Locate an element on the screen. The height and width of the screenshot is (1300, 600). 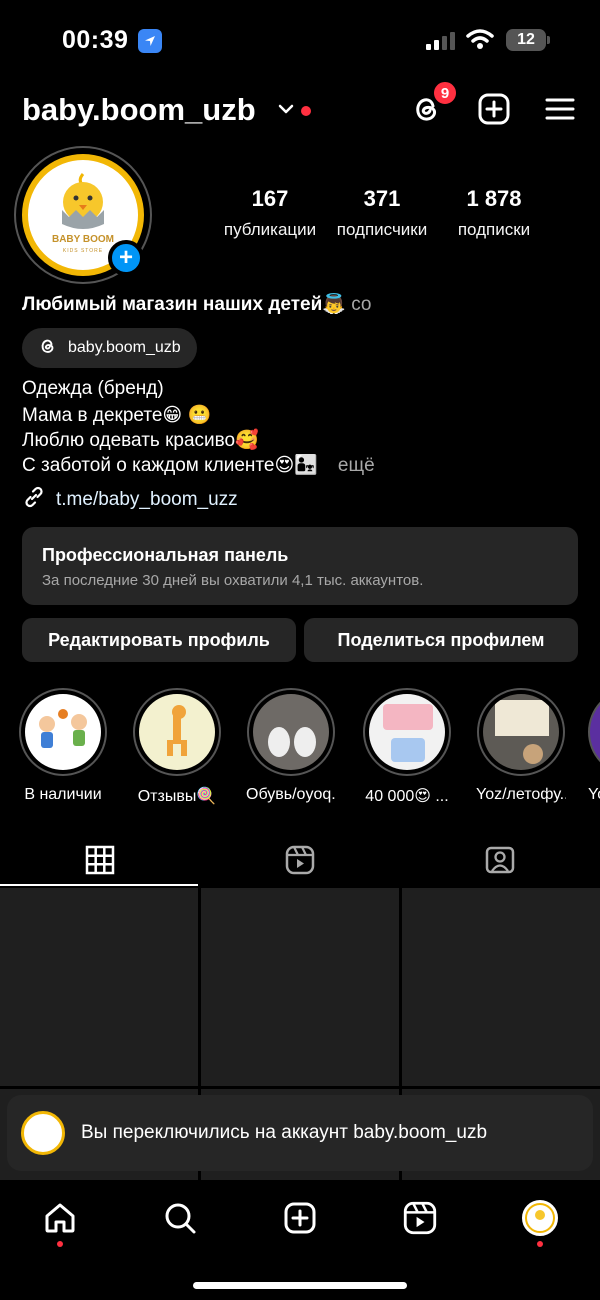
search-icon is located at coordinates (180, 1220).